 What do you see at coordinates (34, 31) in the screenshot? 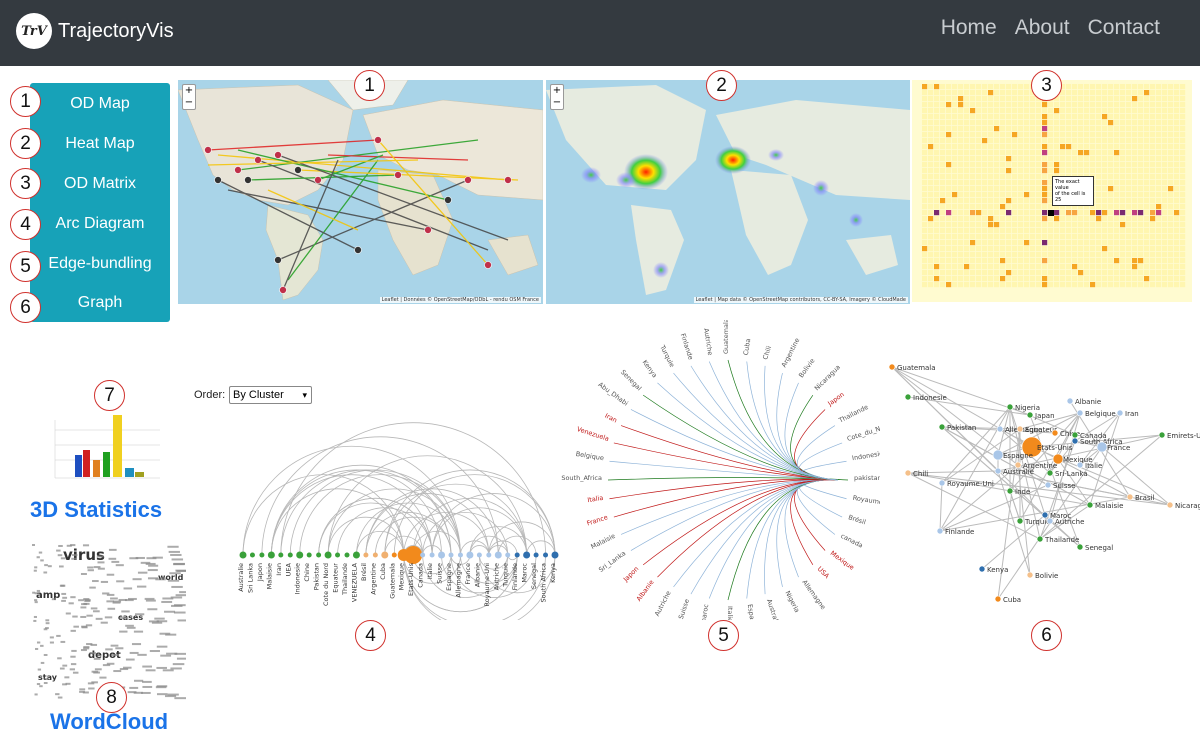
I see `brand-logo: TrV` at bounding box center [34, 31].